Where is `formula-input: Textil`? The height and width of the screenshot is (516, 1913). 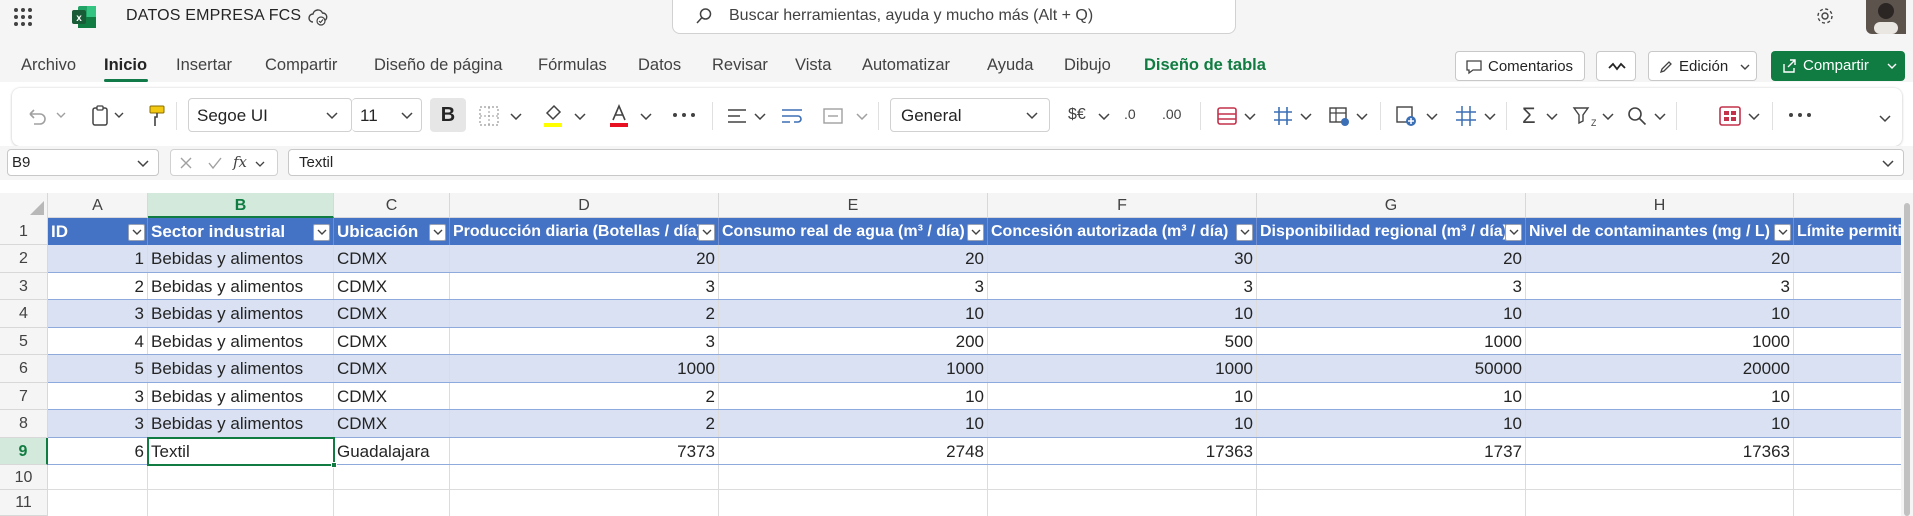 formula-input: Textil is located at coordinates (1096, 162).